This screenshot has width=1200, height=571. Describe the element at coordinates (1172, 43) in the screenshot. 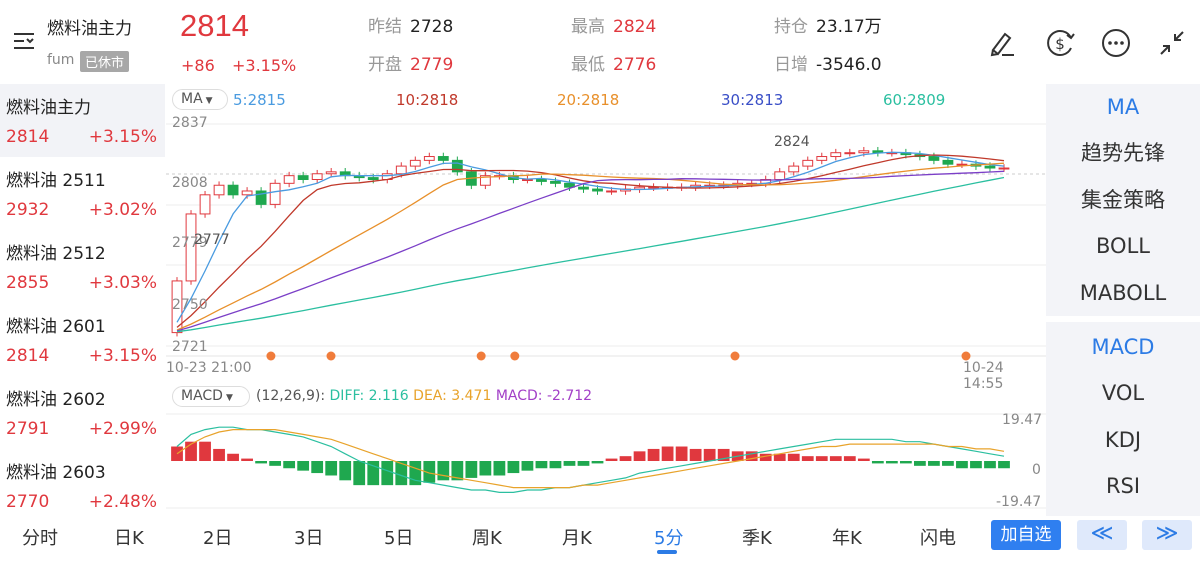

I see `collapse-icon` at that location.